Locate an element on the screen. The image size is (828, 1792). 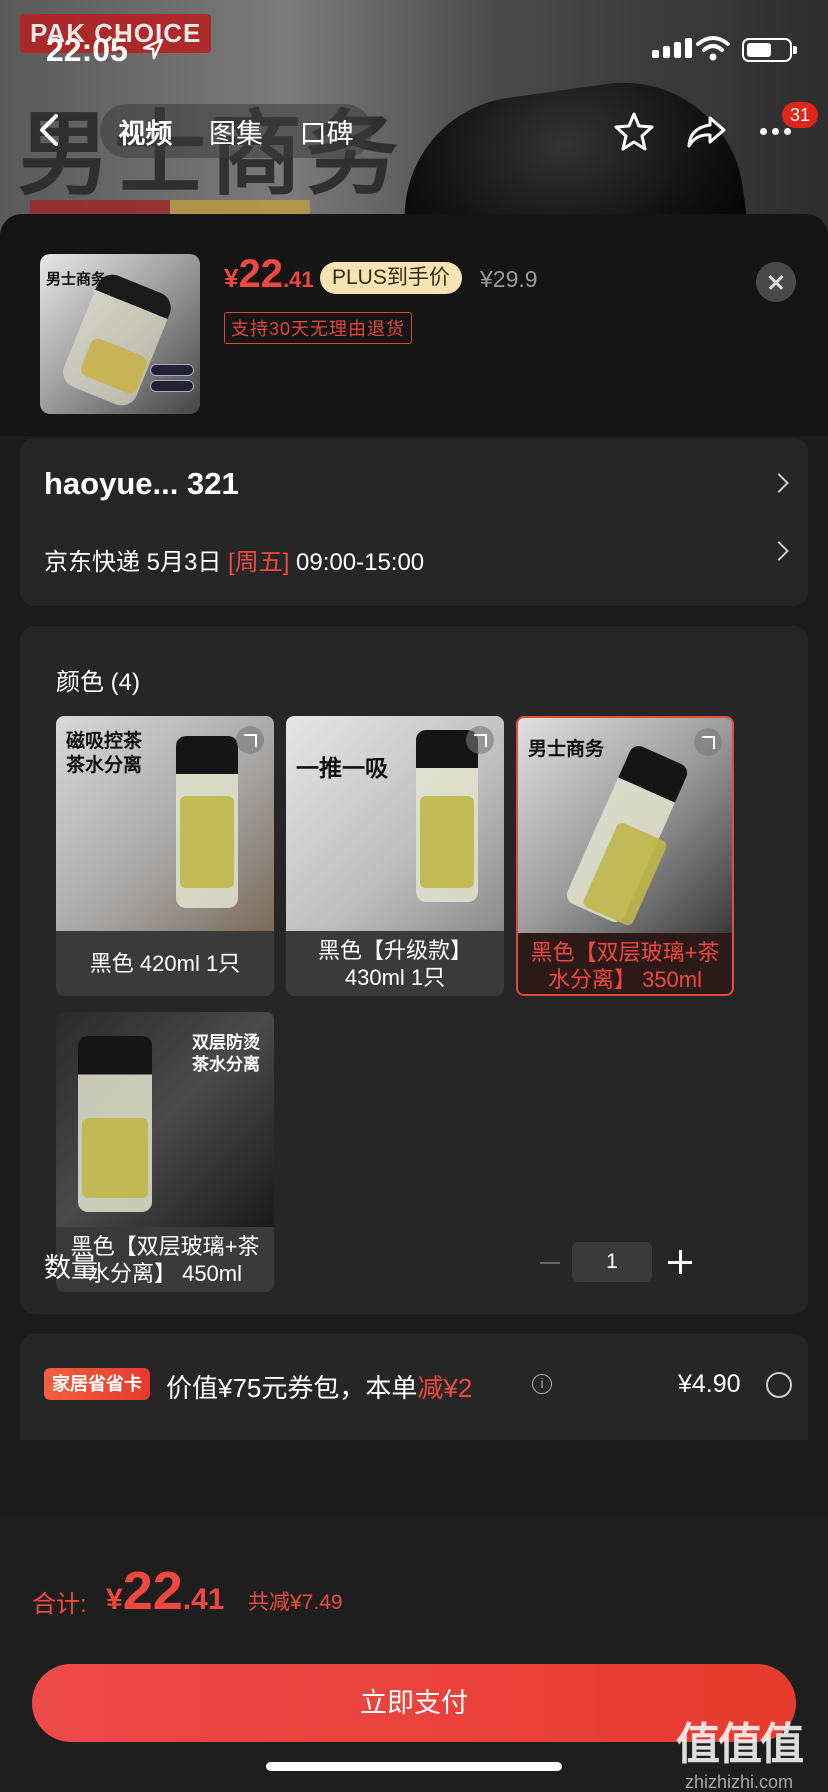
back-arrow-icon is located at coordinates (50, 130).